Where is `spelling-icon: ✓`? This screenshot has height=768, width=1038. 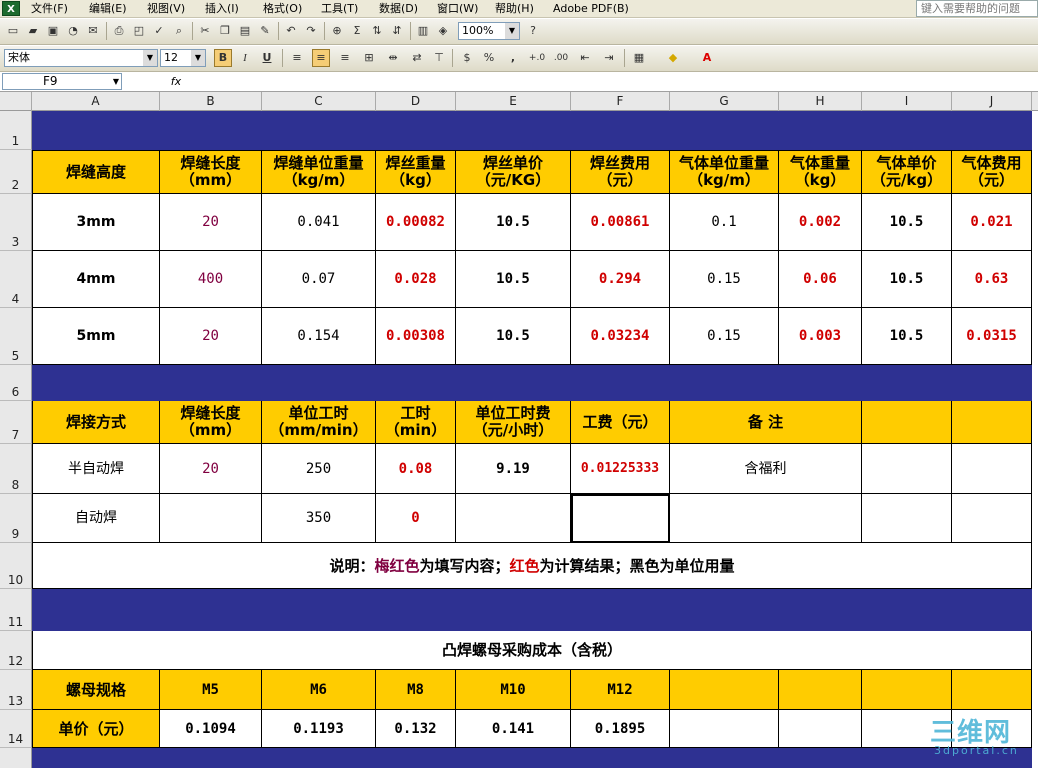
spelling-icon: ✓ is located at coordinates (159, 31).